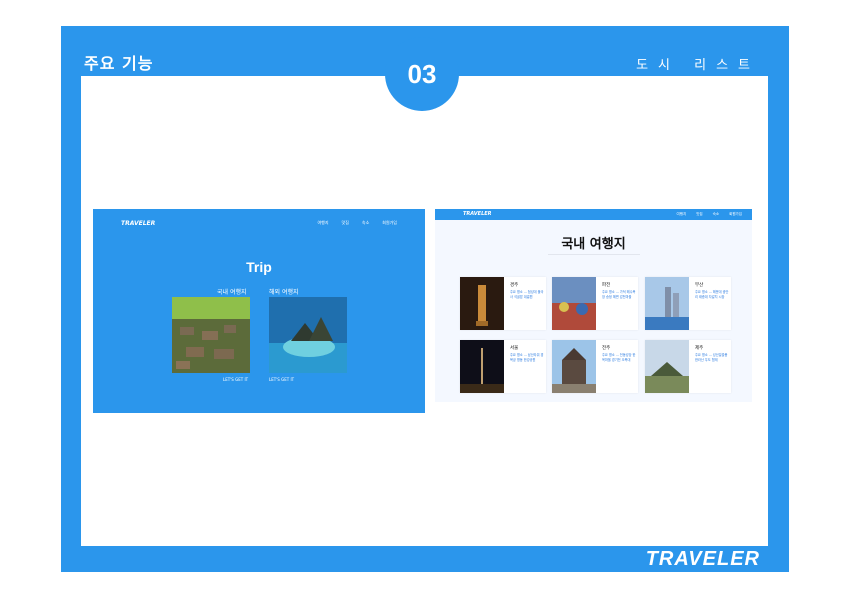  What do you see at coordinates (699, 214) in the screenshot?
I see `right-nav-item: 맛집` at bounding box center [699, 214].